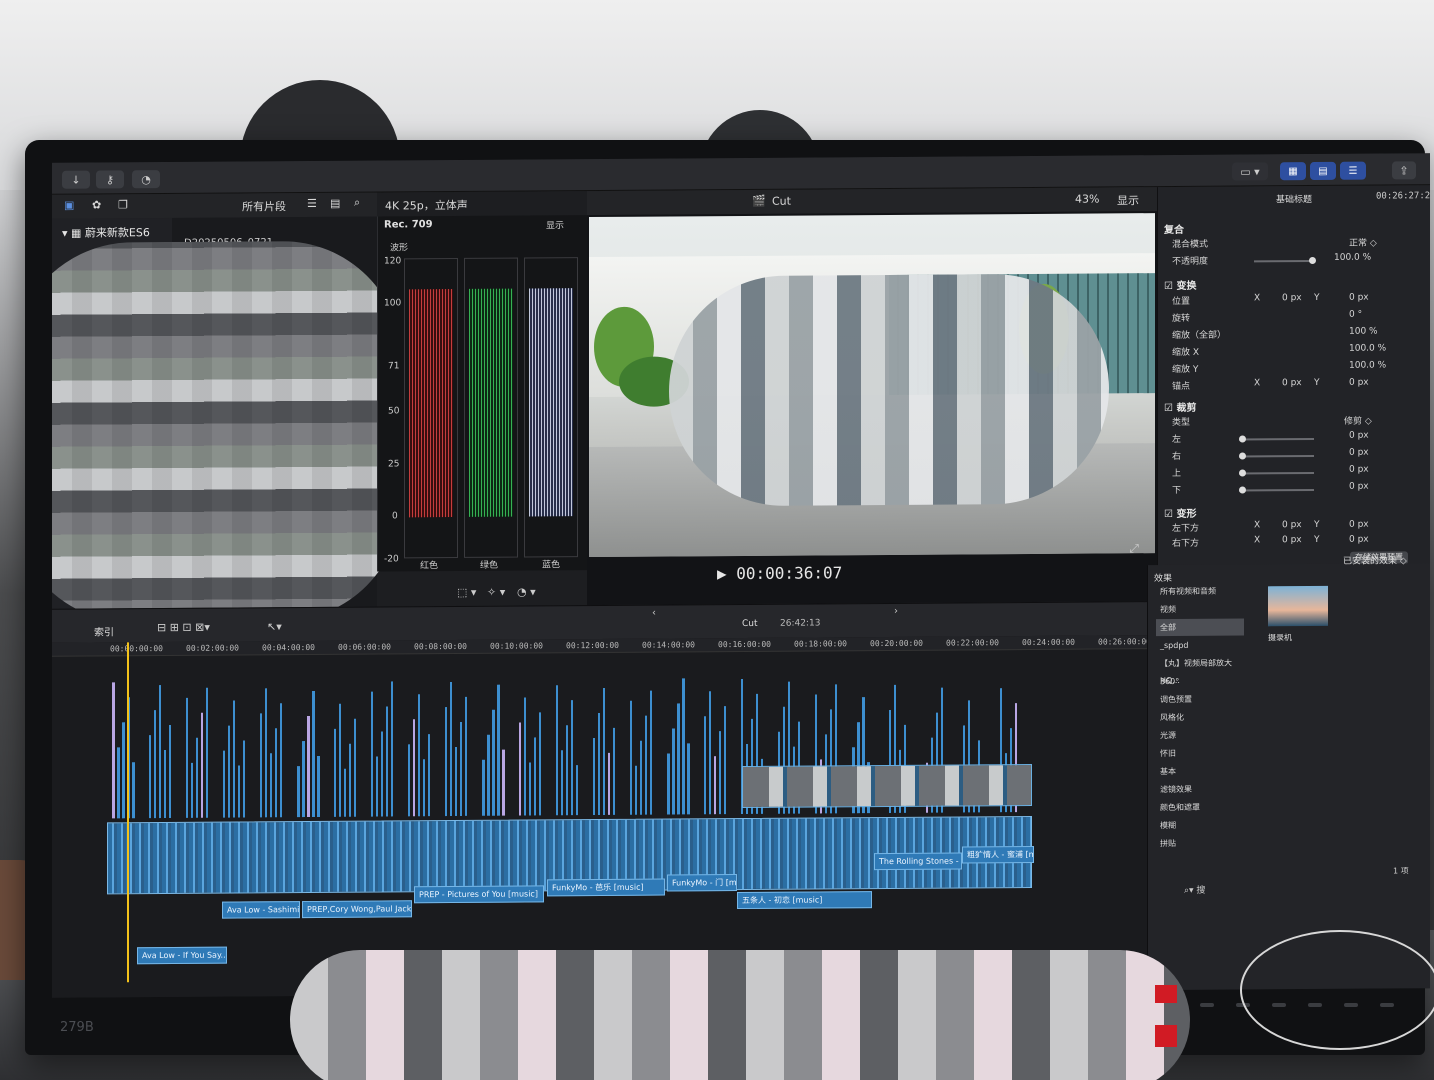 Image resolution: width=1434 pixels, height=1080 pixels. I want to click on select-tool-icon: ↖▾, so click(274, 626).